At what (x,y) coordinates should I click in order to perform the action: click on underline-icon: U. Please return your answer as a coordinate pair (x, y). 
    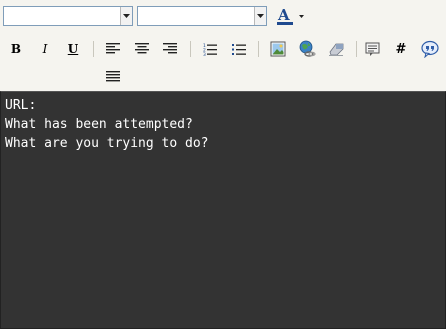
    Looking at the image, I should click on (73, 49).